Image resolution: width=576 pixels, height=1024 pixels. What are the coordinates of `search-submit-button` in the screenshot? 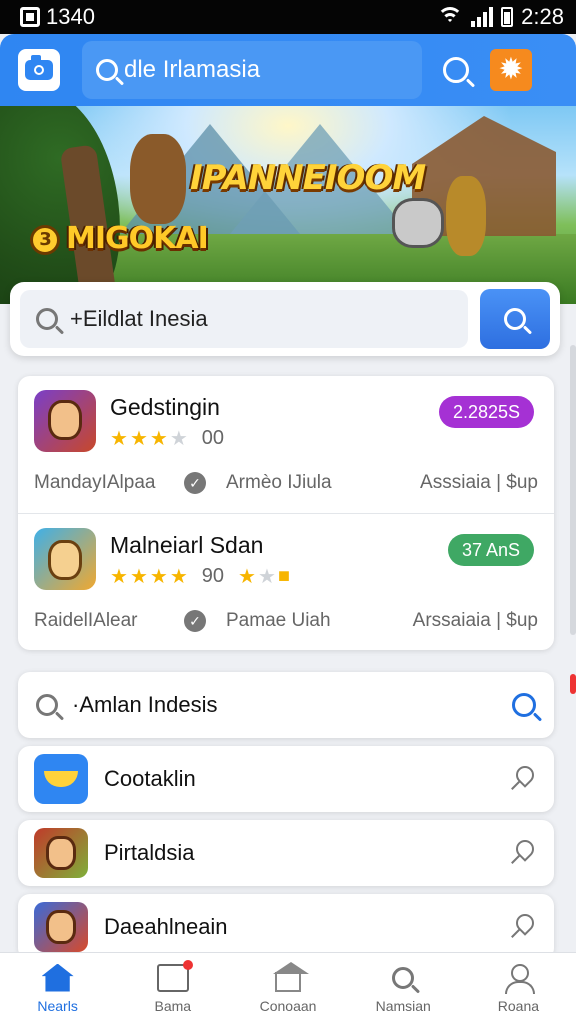 It's located at (515, 319).